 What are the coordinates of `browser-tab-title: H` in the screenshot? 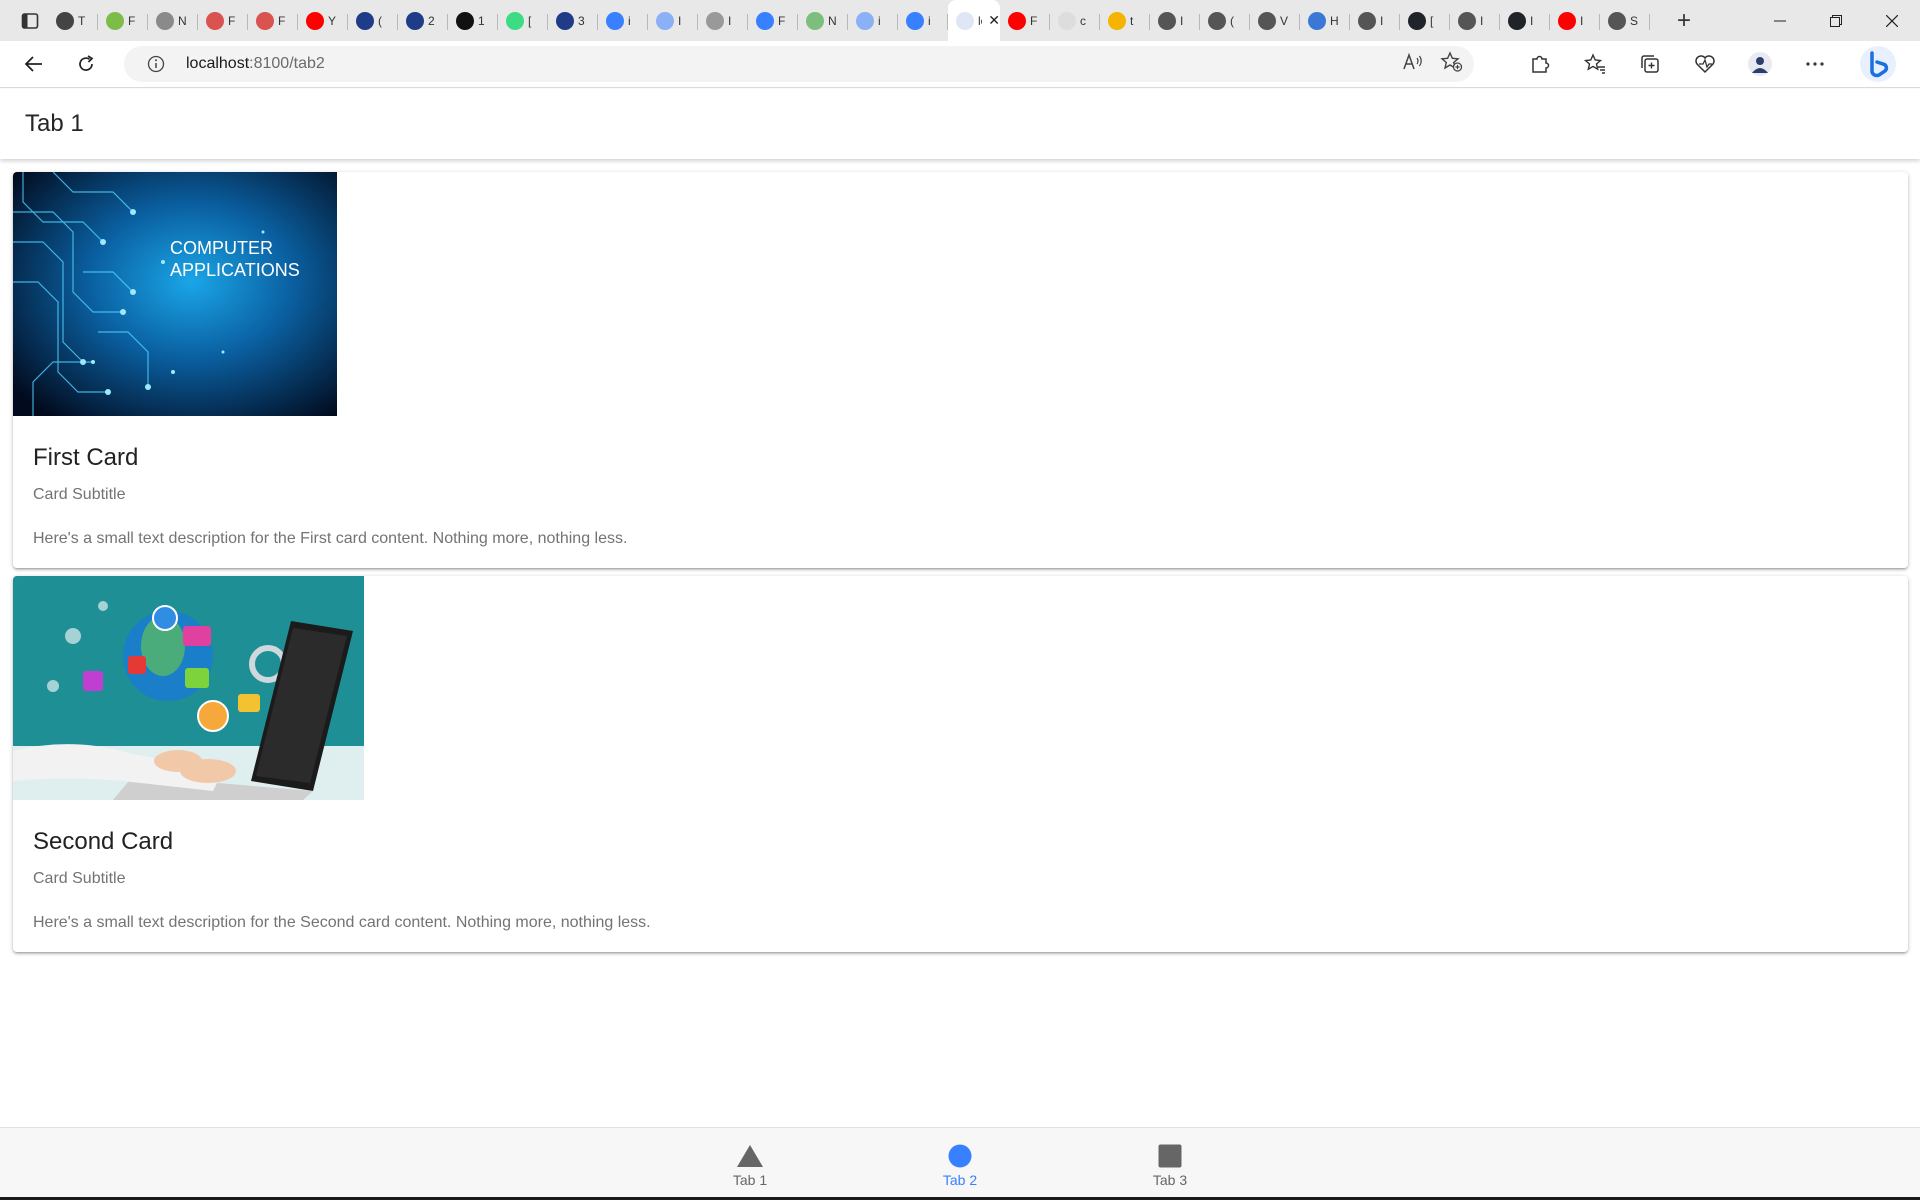 It's located at (1334, 20).